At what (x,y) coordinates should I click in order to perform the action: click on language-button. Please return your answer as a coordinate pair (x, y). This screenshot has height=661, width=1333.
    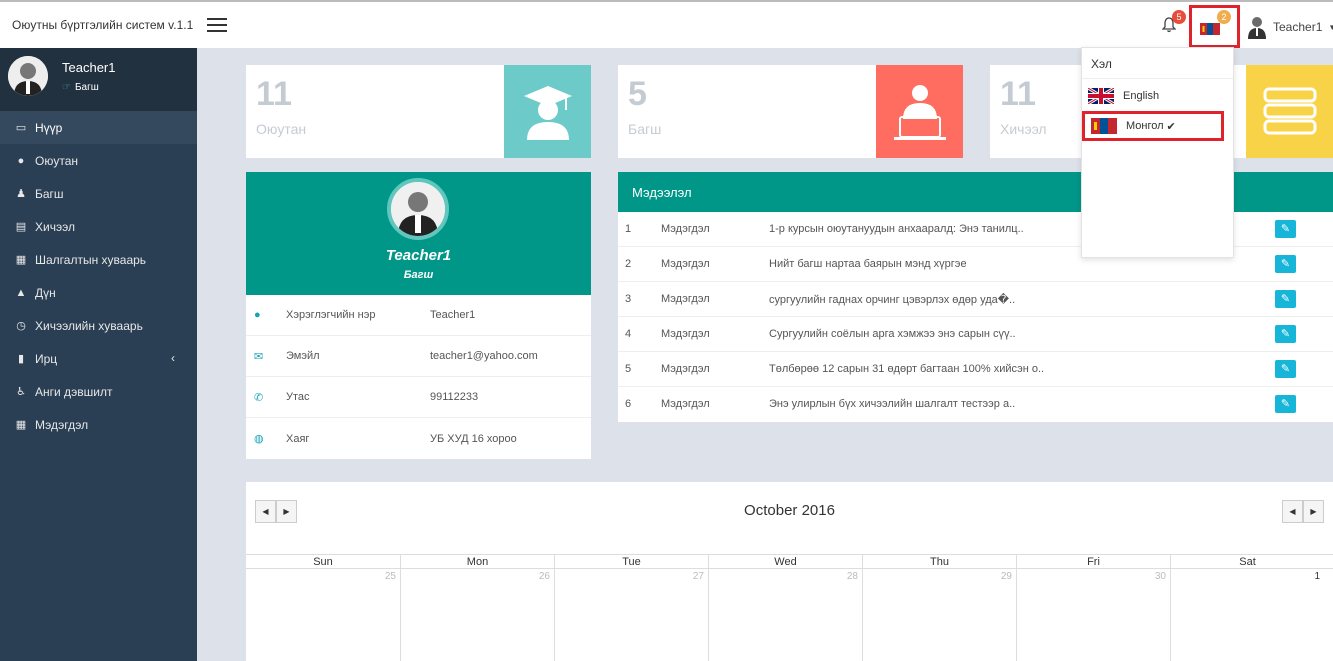
    Looking at the image, I should click on (1214, 26).